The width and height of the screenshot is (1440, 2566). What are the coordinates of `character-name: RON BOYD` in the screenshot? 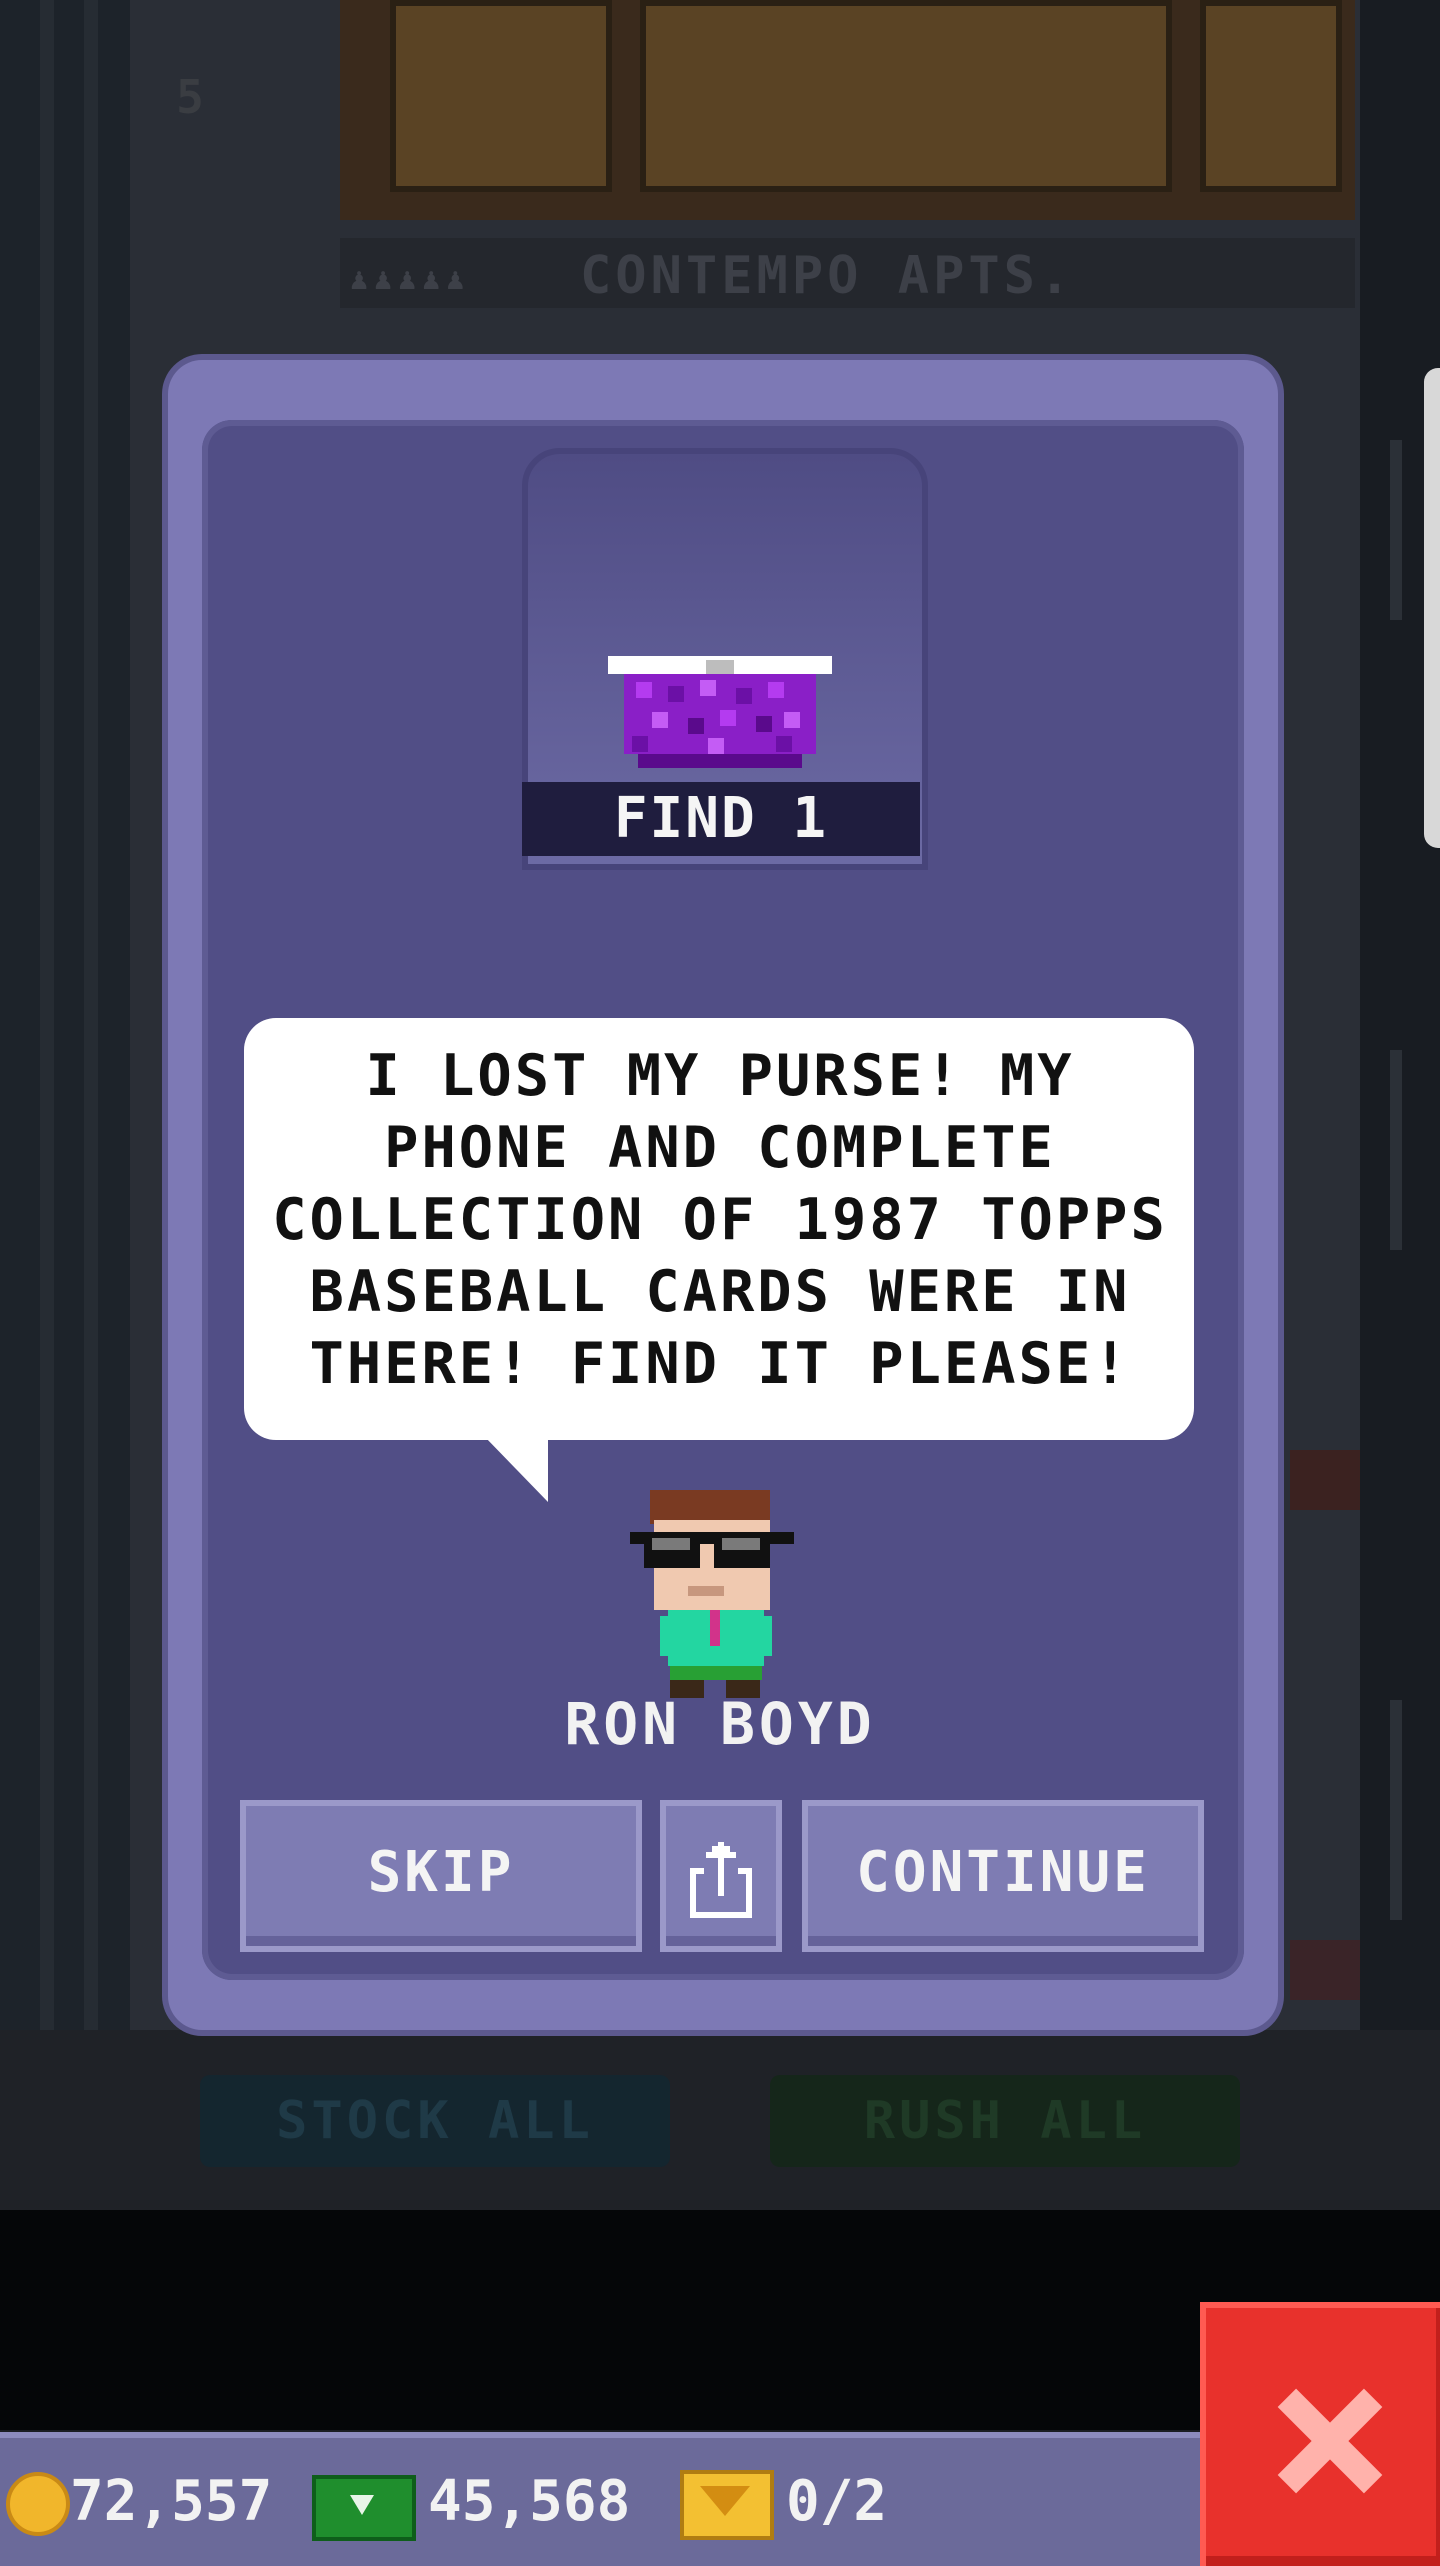 It's located at (720, 1724).